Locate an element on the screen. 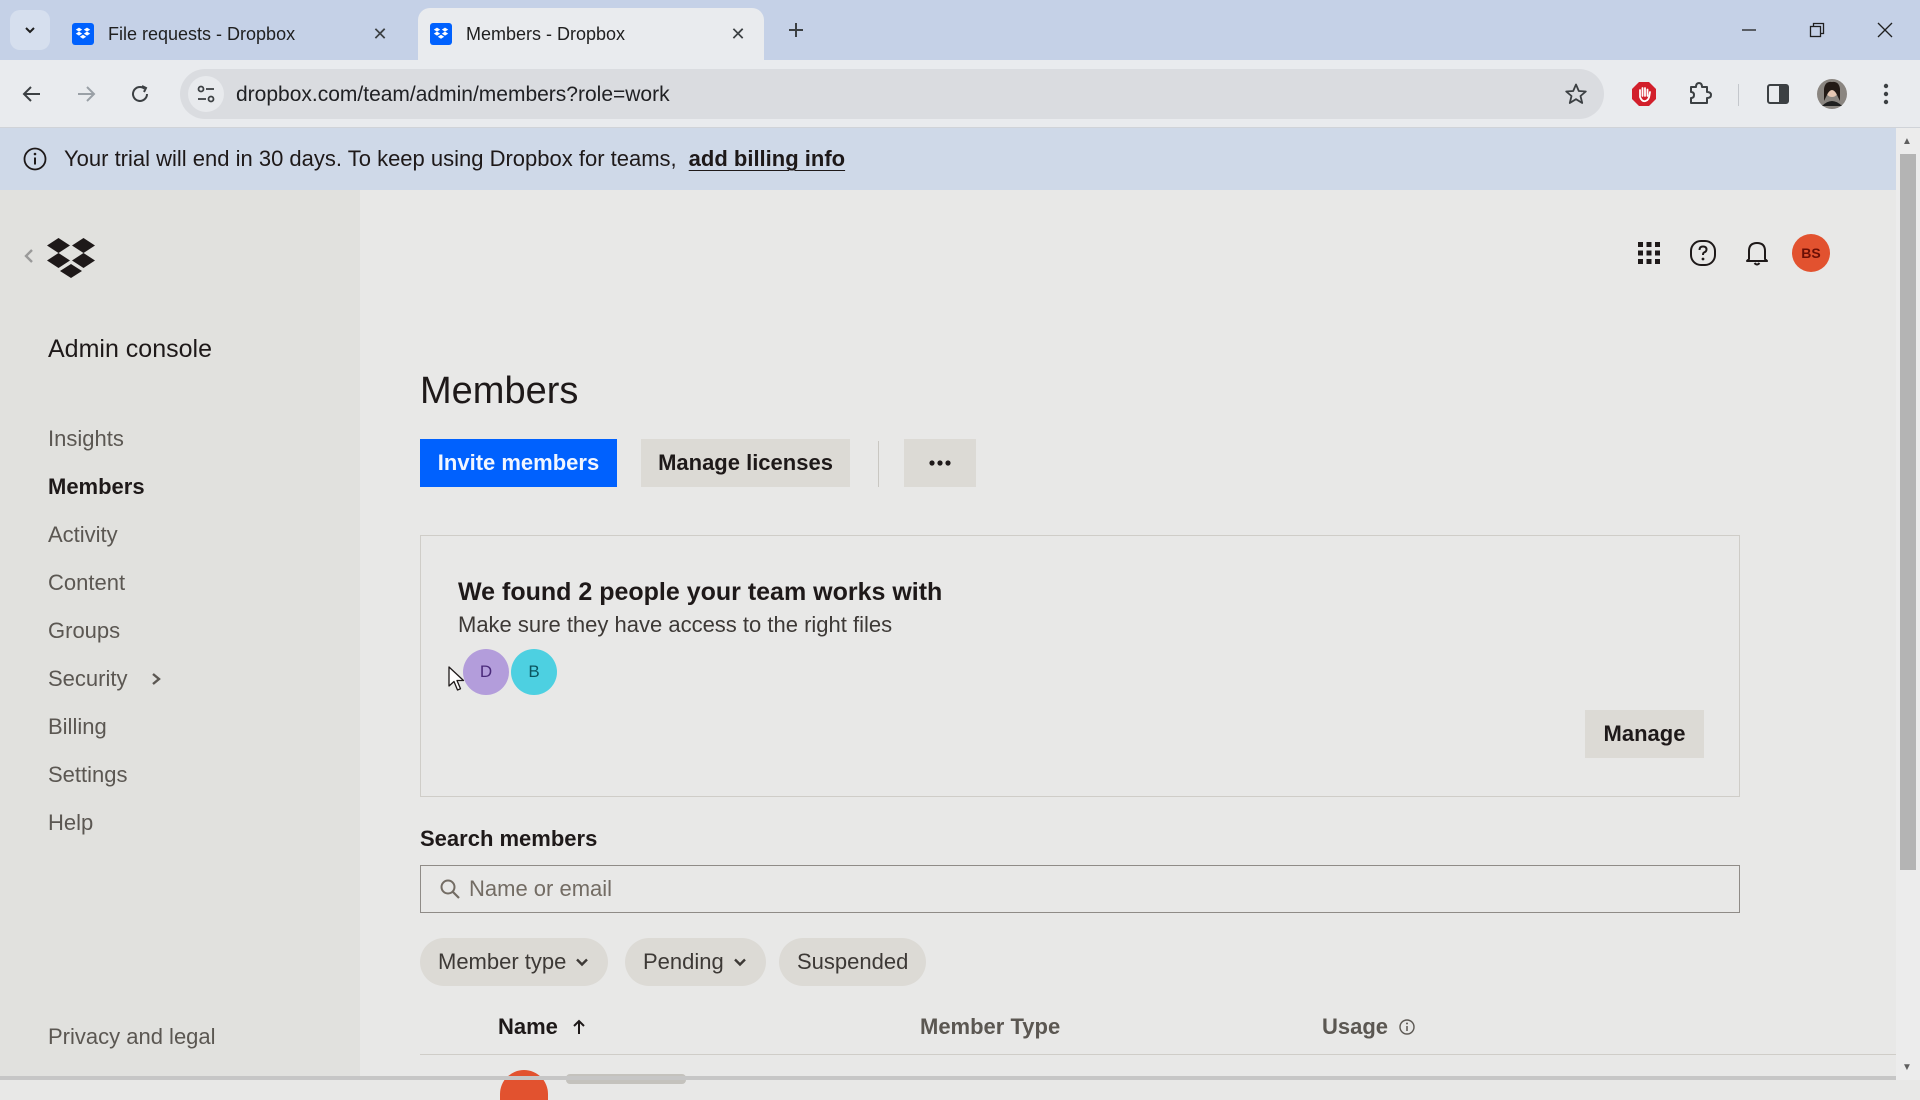 The height and width of the screenshot is (1100, 1920). arrow-right-icon is located at coordinates (87, 94).